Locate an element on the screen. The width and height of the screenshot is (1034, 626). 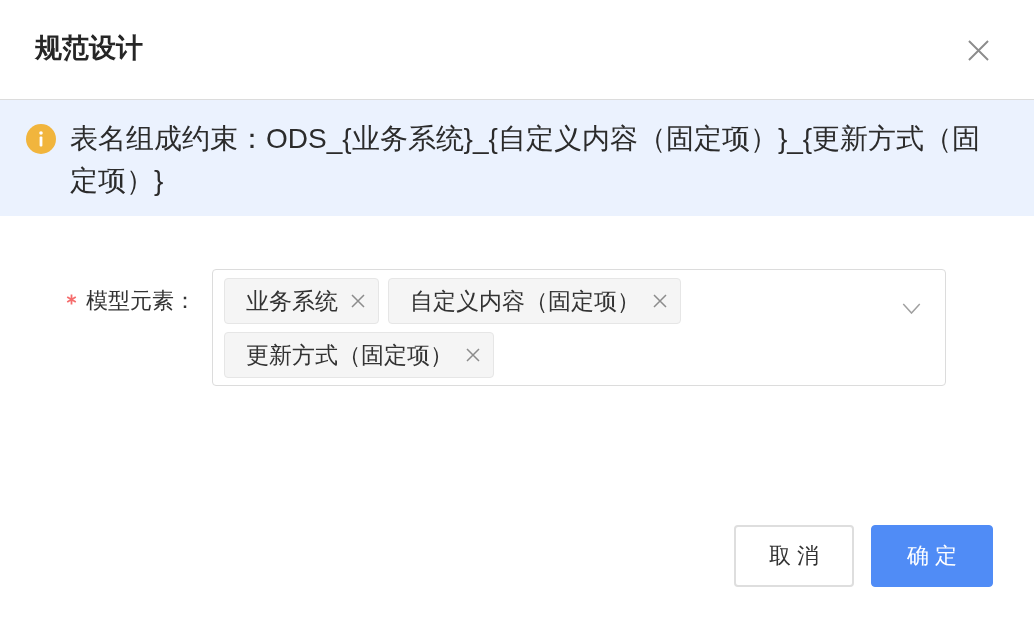
tag-label: 自定义内容（固定项） is located at coordinates (525, 301).